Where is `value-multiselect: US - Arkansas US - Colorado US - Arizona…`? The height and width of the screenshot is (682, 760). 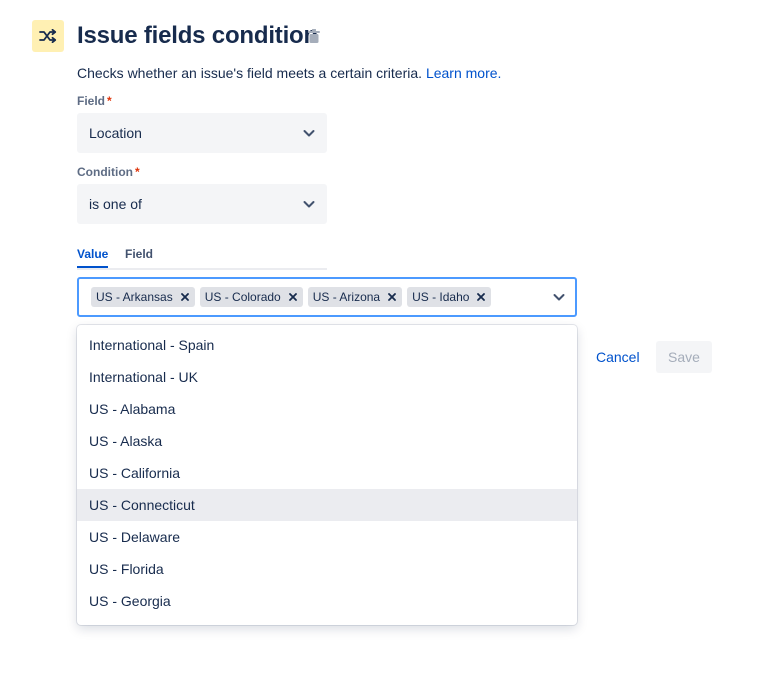
value-multiselect: US - Arkansas US - Colorado US - Arizona… is located at coordinates (327, 297).